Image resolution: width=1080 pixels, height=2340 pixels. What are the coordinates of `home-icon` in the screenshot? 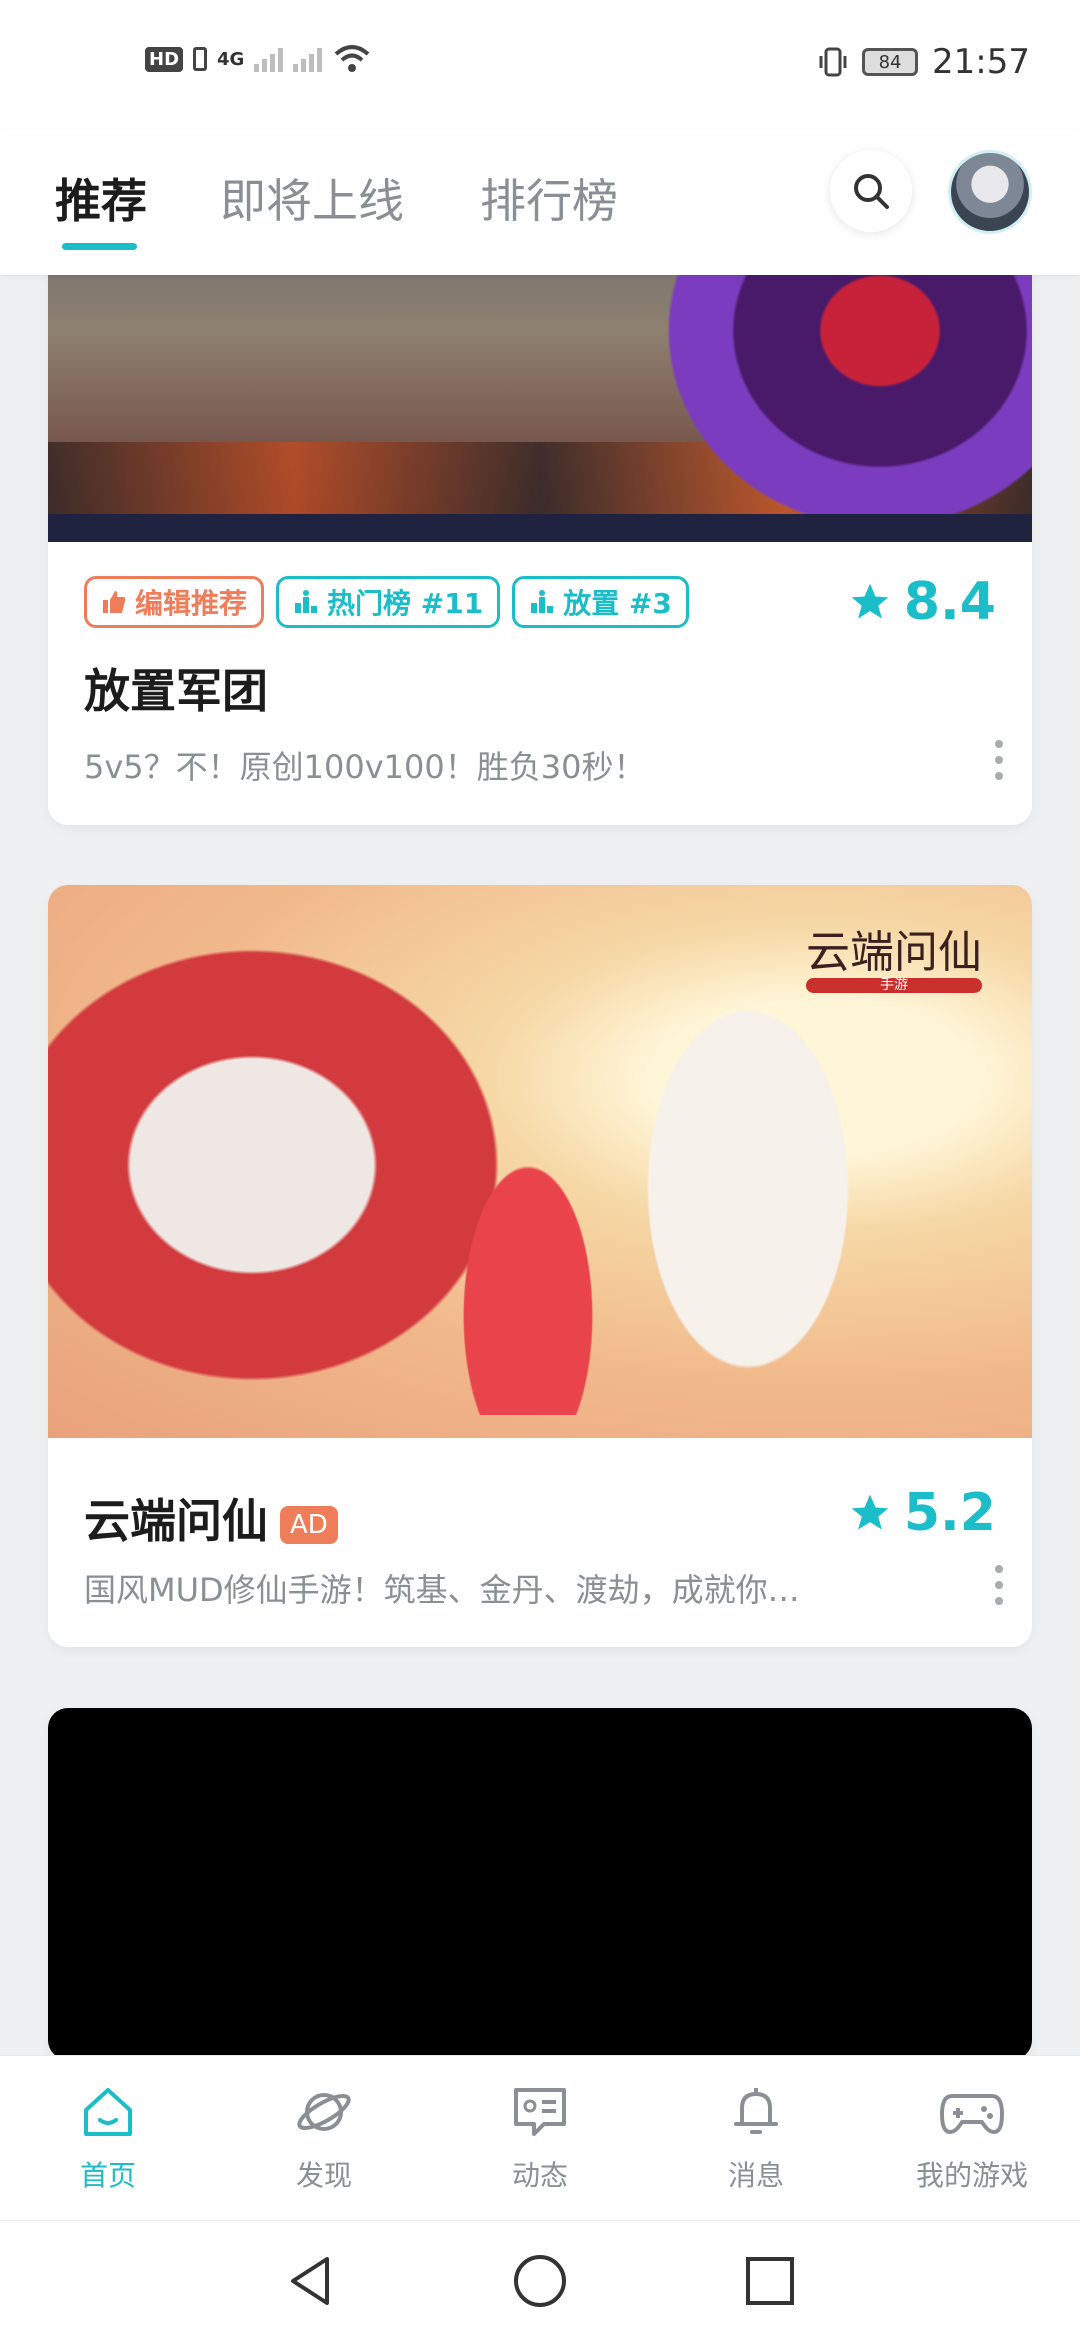 It's located at (108, 2112).